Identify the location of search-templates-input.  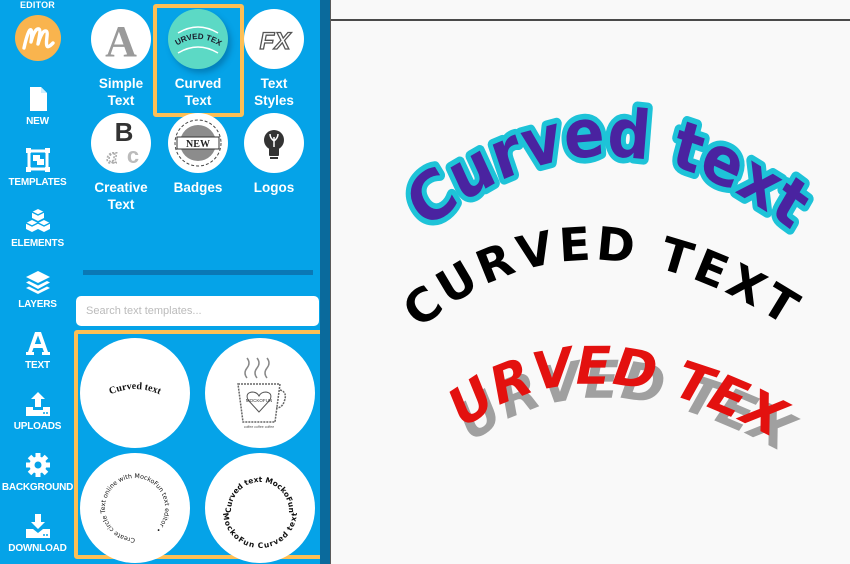
(197, 311).